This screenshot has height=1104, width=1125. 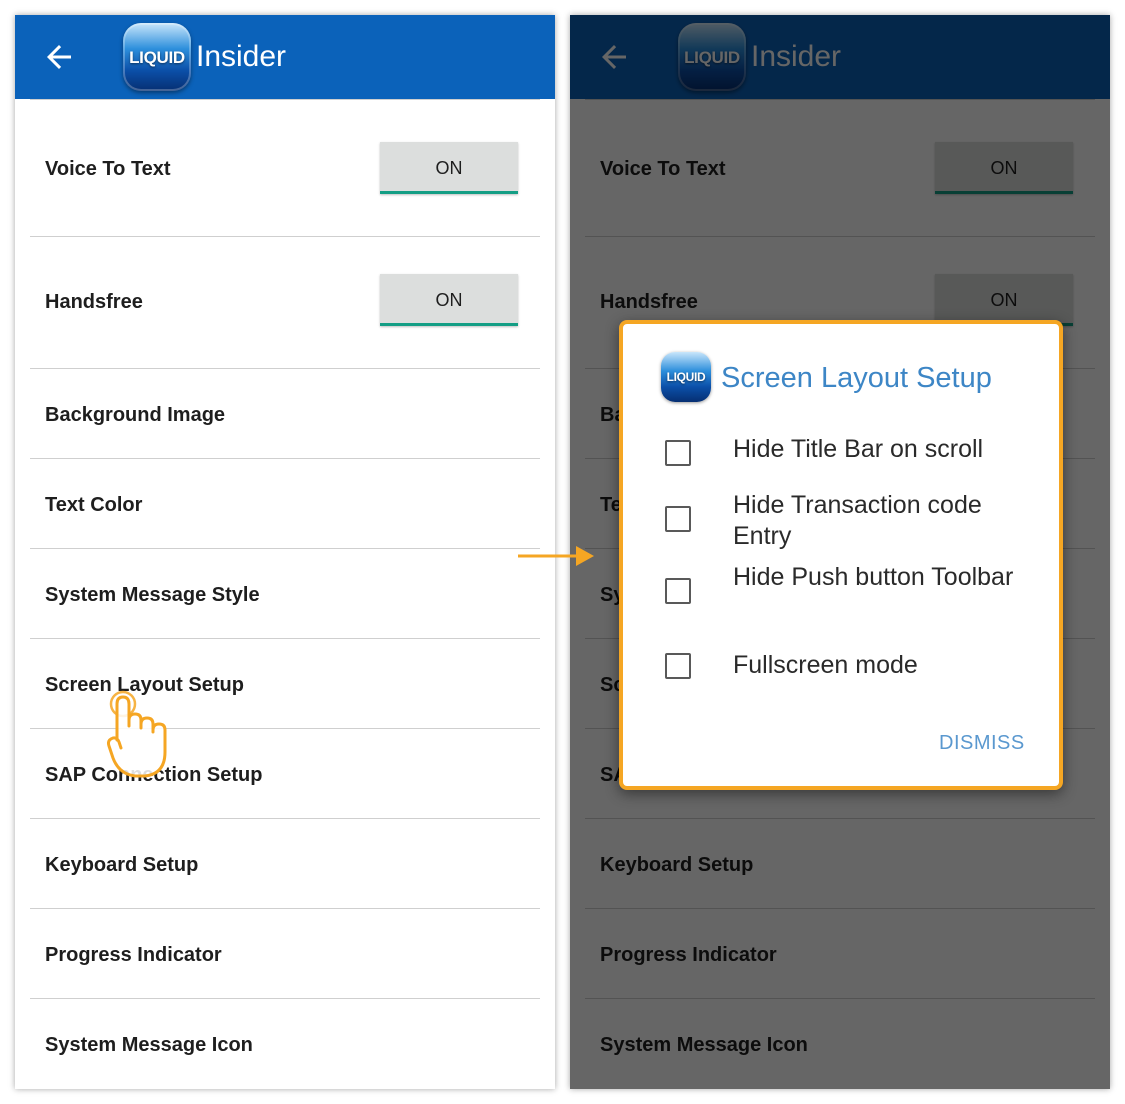 I want to click on option-label: Hide Push button Toolbar, so click(x=873, y=577).